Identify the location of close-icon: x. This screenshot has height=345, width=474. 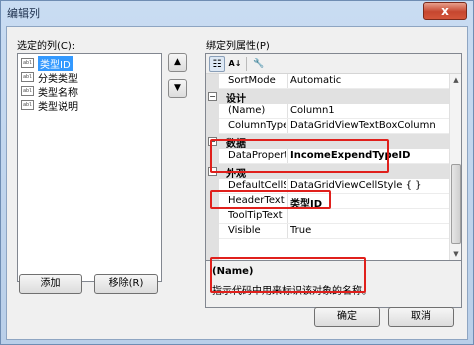
(445, 11).